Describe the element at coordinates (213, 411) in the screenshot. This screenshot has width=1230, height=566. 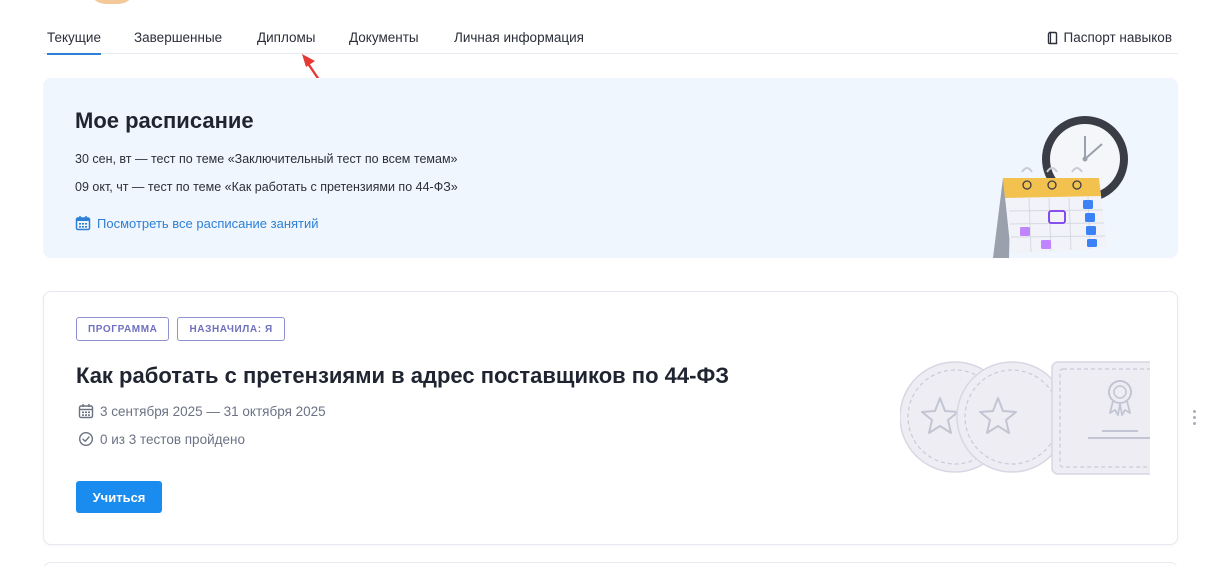
I see `program-dates-text: 3 сентября 2025 — 31 октября 2025` at that location.